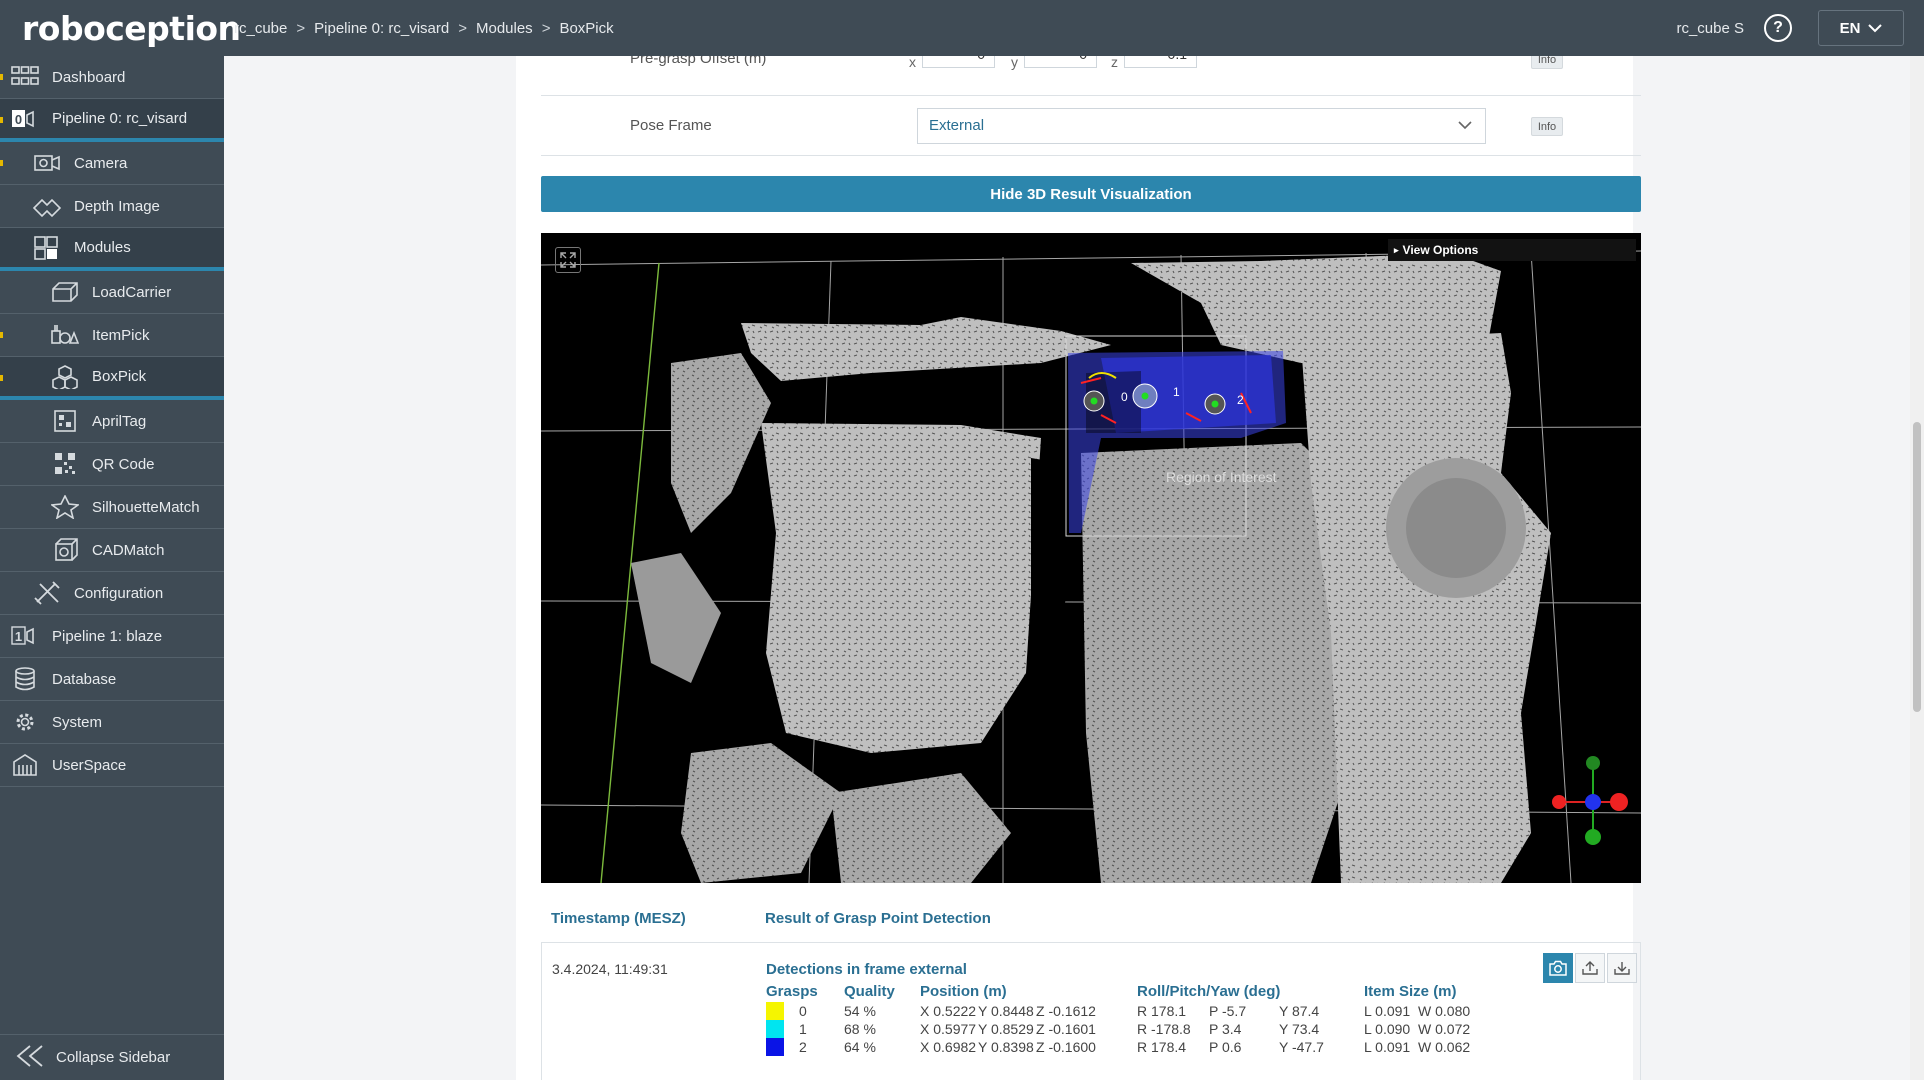 Image resolution: width=1924 pixels, height=1080 pixels. I want to click on sidebar-item-label: Database, so click(84, 679).